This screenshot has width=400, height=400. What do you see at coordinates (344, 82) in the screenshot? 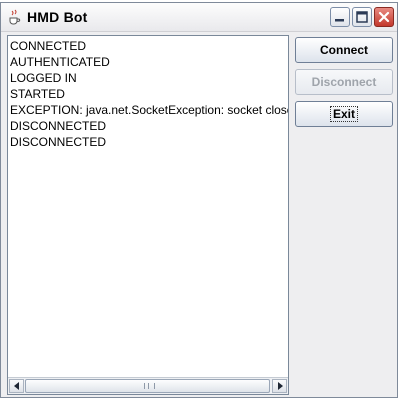
I see `disconnect-button: Disconnect` at bounding box center [344, 82].